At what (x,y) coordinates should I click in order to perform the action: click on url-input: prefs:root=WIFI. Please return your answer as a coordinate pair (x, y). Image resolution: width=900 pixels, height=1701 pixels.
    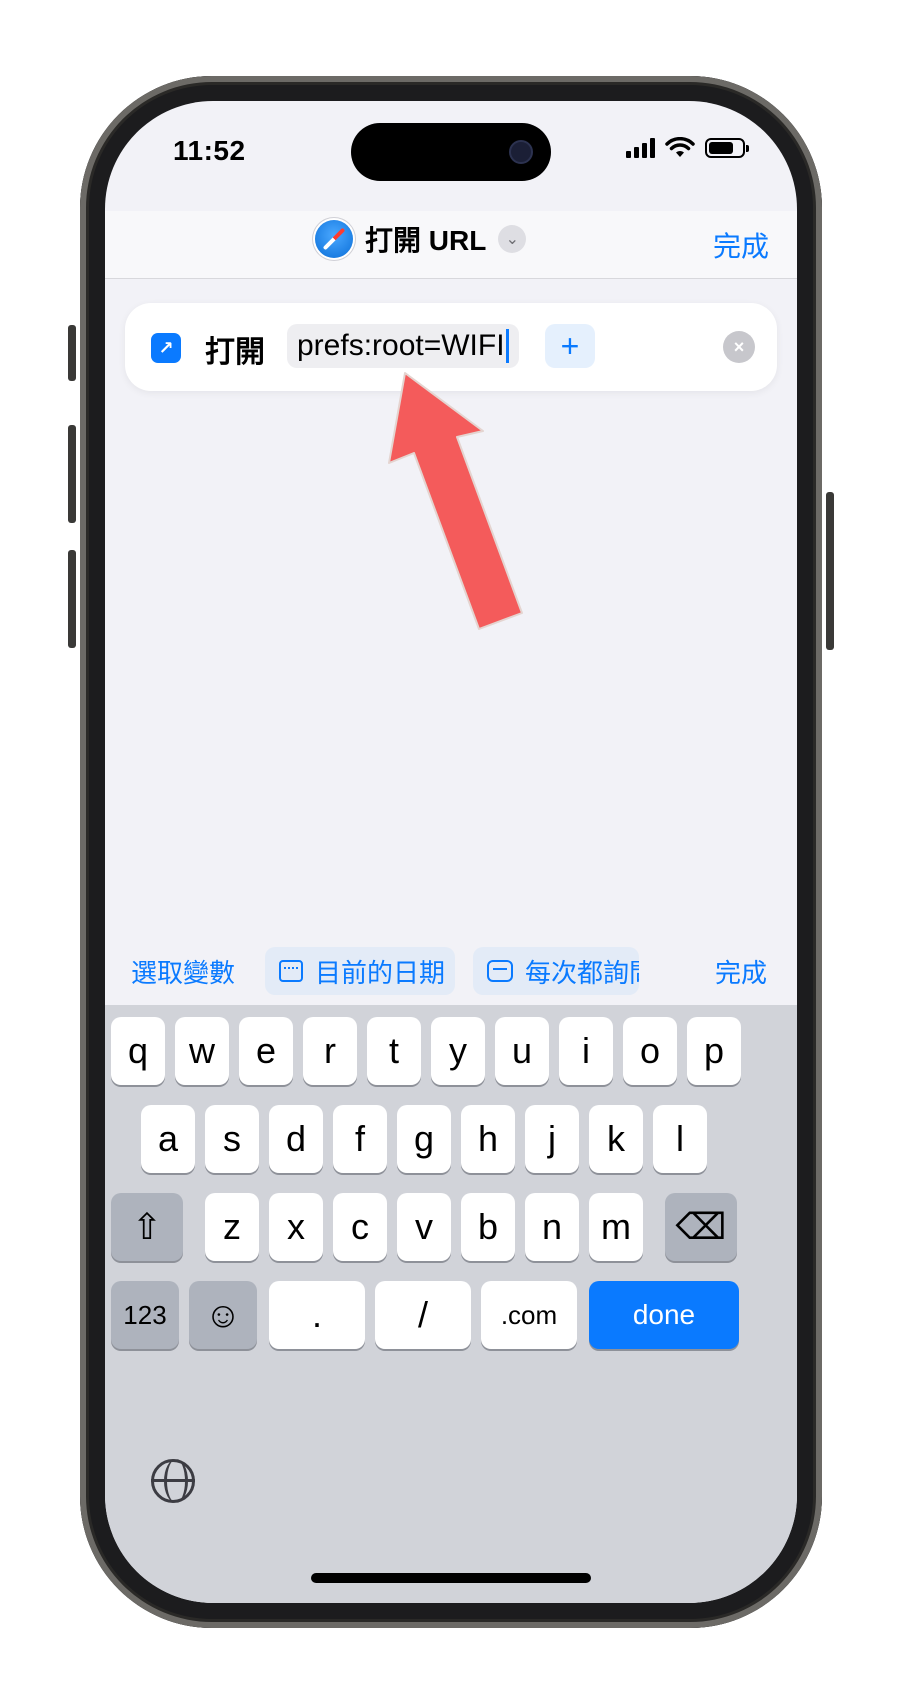
    Looking at the image, I should click on (403, 346).